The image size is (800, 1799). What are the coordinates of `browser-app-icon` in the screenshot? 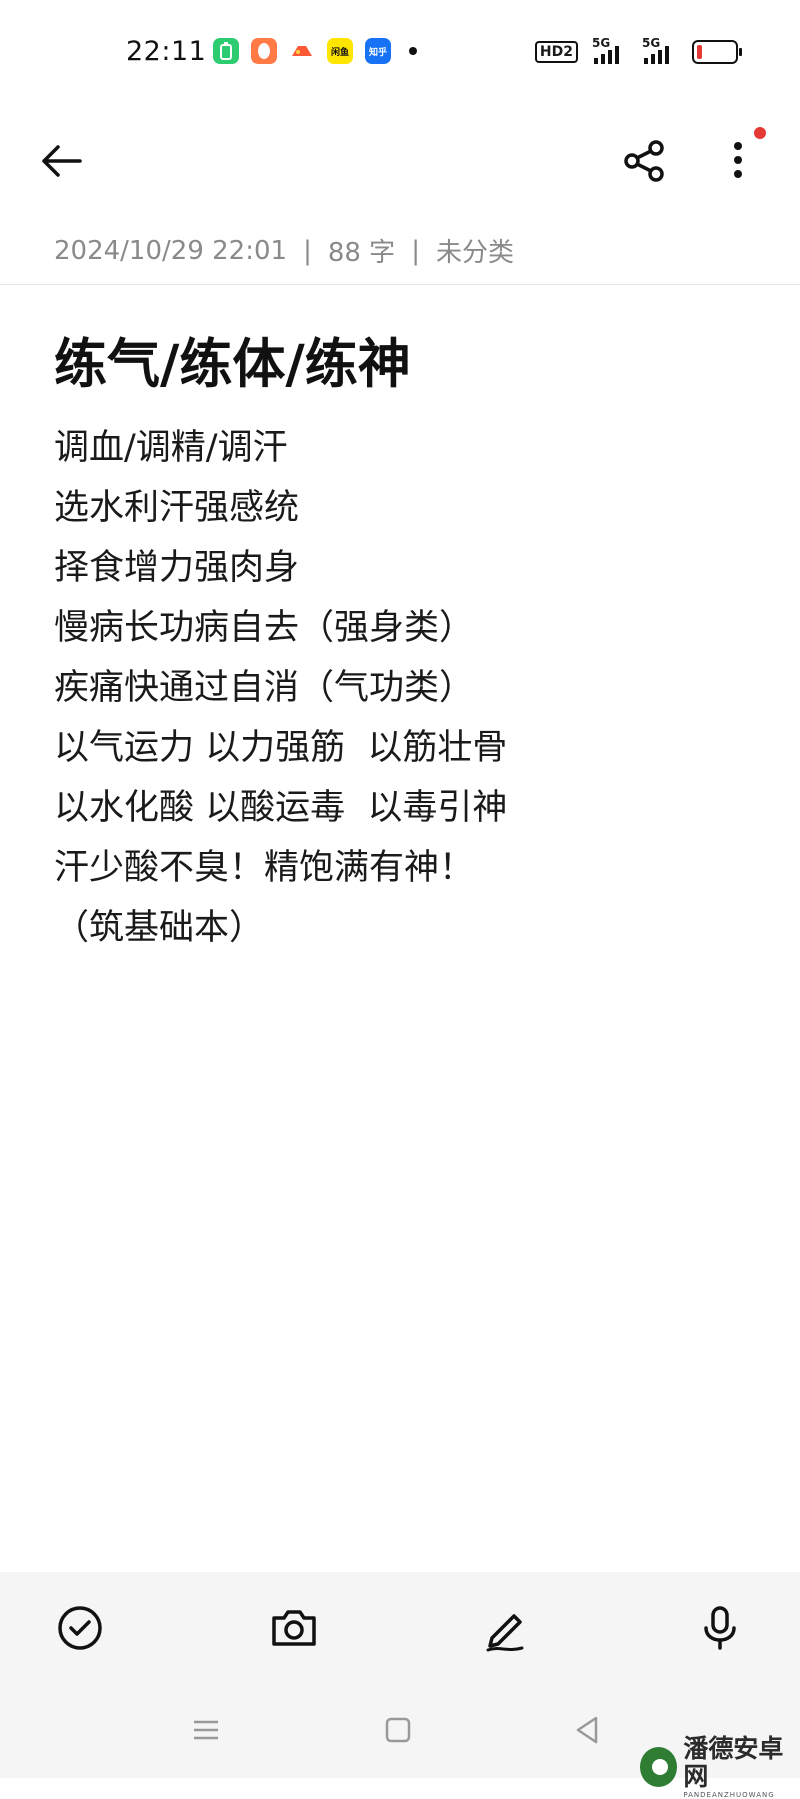 It's located at (264, 51).